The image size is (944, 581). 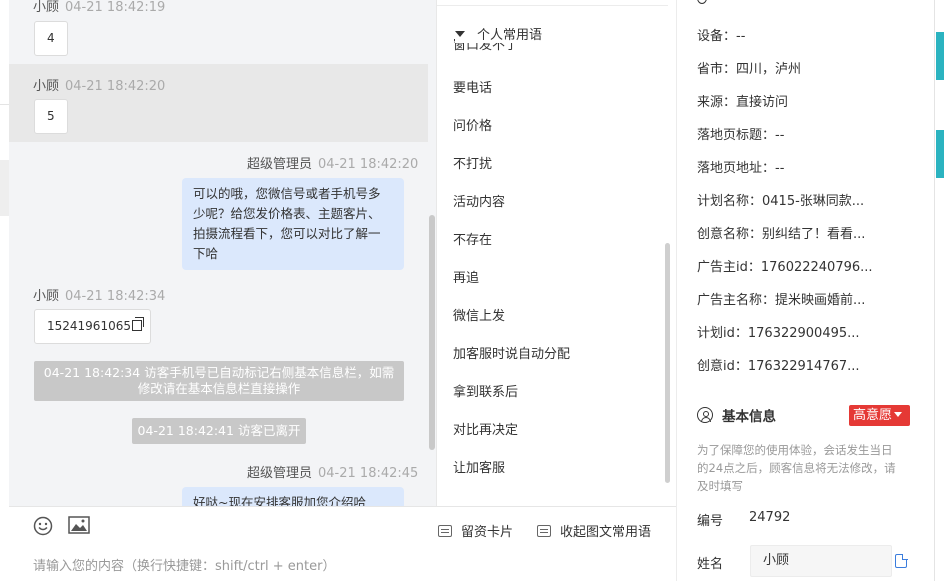 I want to click on info-row: 落地页标题：--, so click(x=740, y=133).